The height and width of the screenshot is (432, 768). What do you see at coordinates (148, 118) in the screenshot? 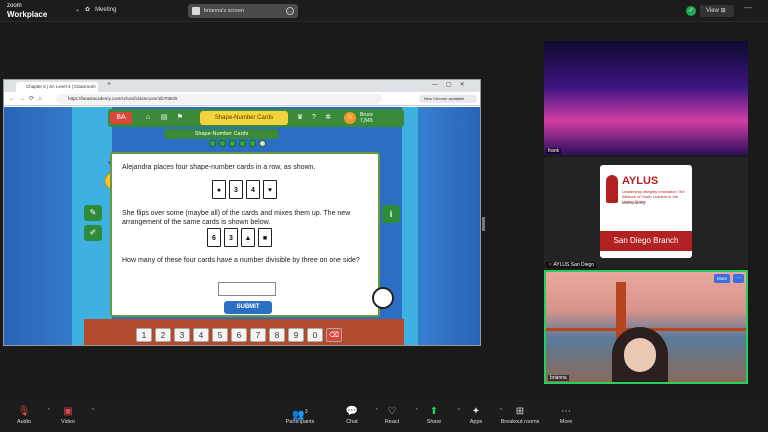
I see `home-icon: ⌂` at bounding box center [148, 118].